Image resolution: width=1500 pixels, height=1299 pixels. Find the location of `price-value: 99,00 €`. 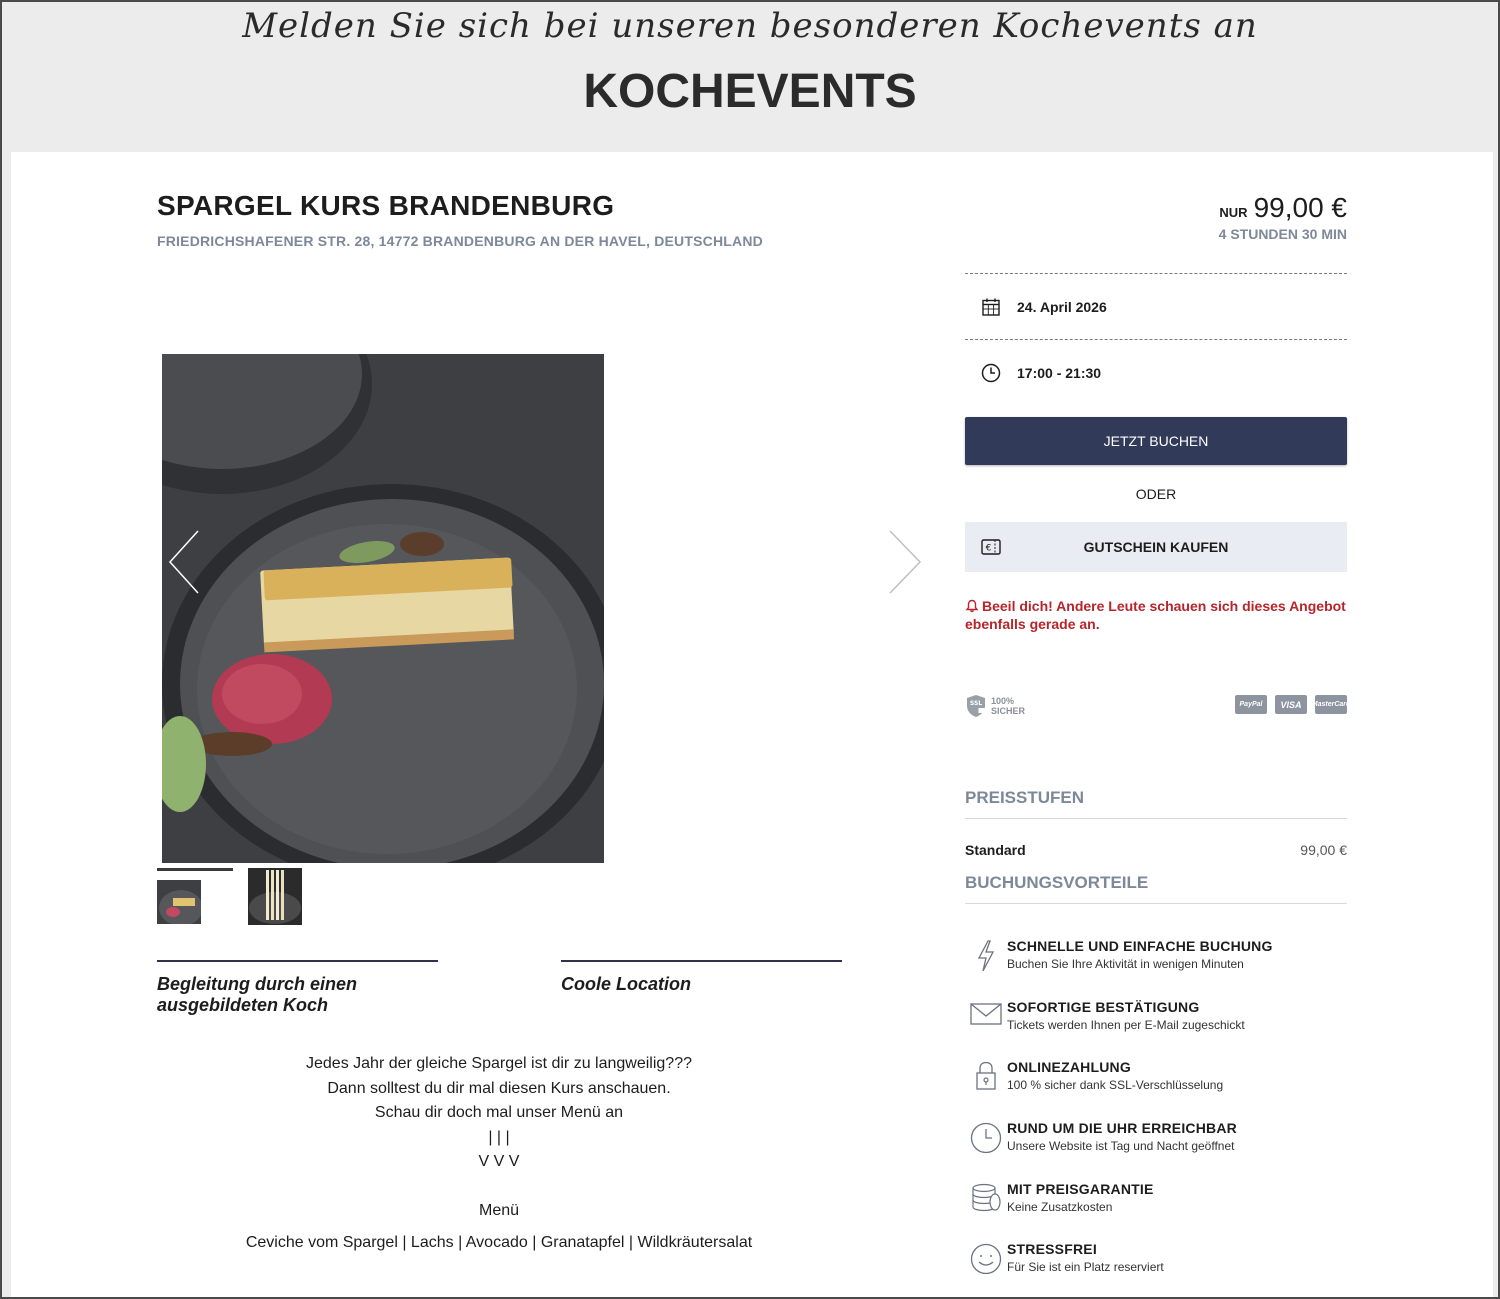

price-value: 99,00 € is located at coordinates (1300, 207).